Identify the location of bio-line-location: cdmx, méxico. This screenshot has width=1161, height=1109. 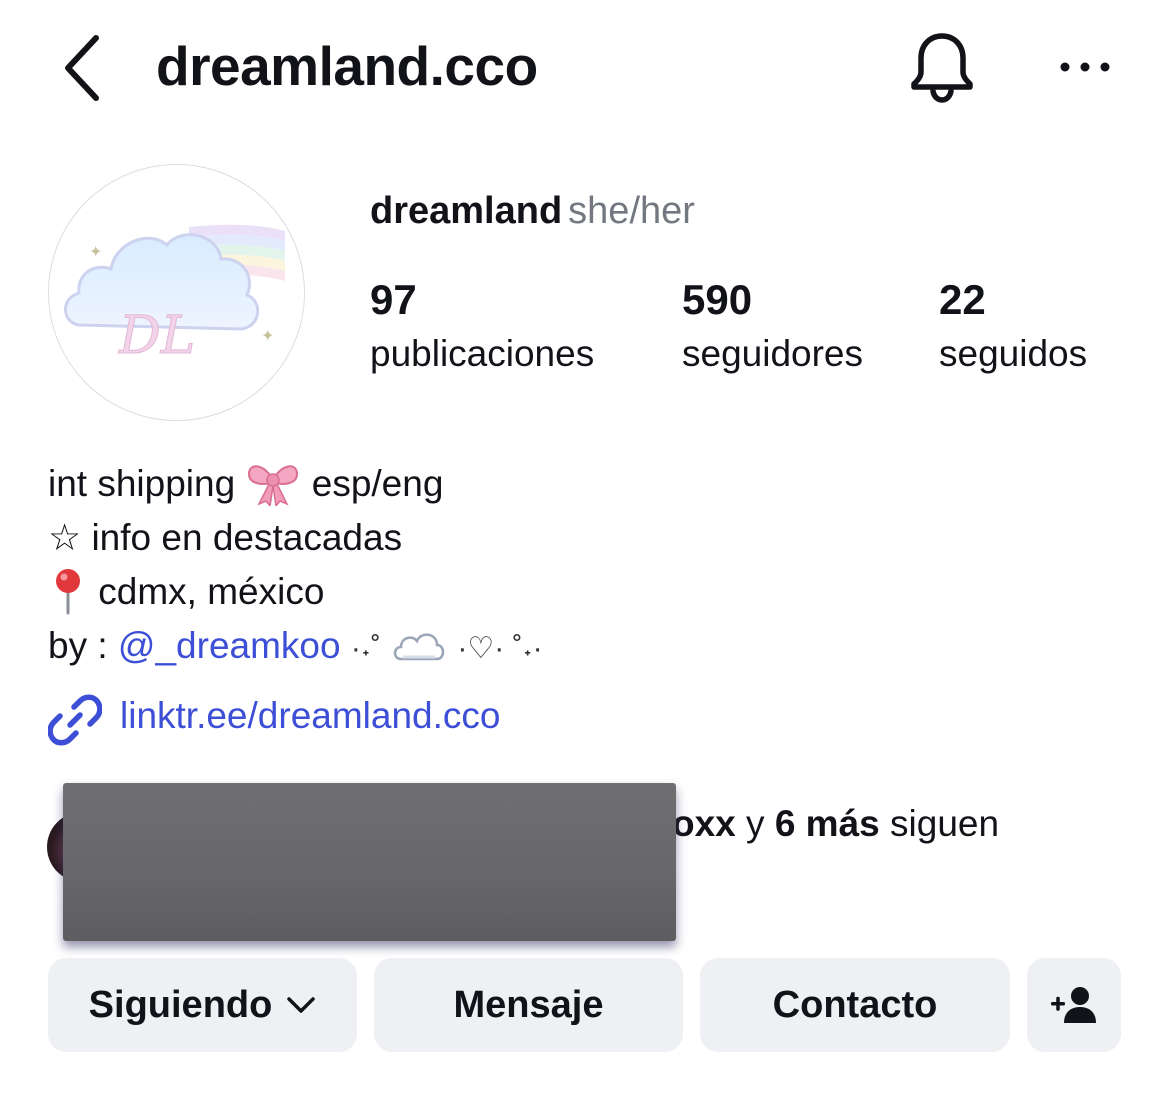
(588, 592).